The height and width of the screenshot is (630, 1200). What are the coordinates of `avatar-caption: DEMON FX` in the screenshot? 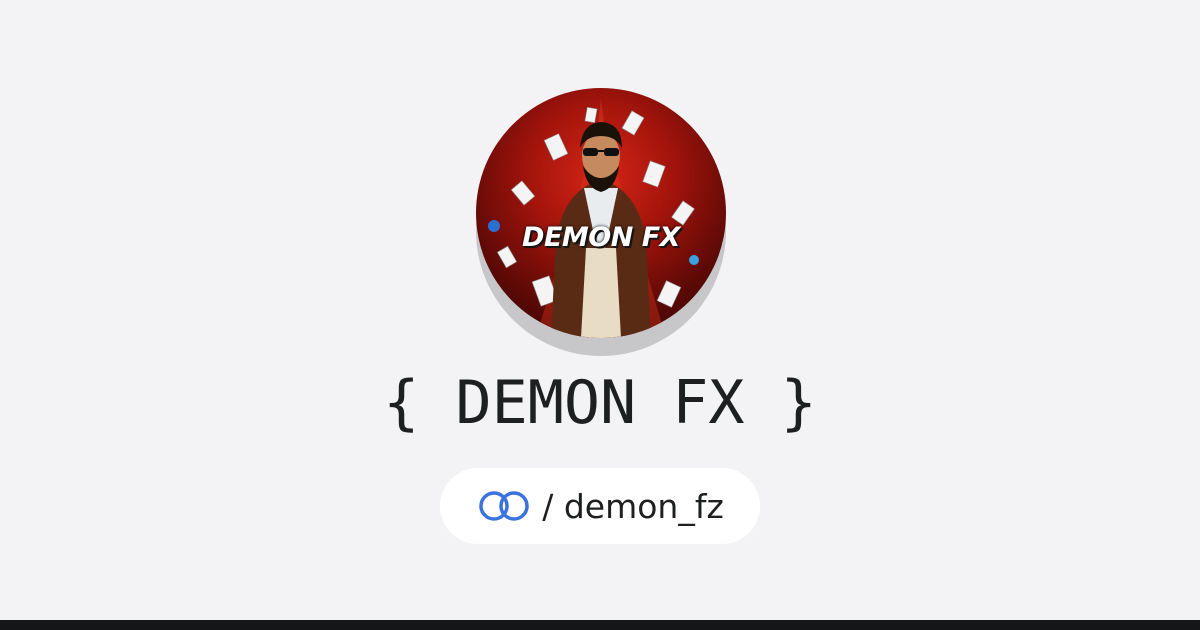 It's located at (601, 237).